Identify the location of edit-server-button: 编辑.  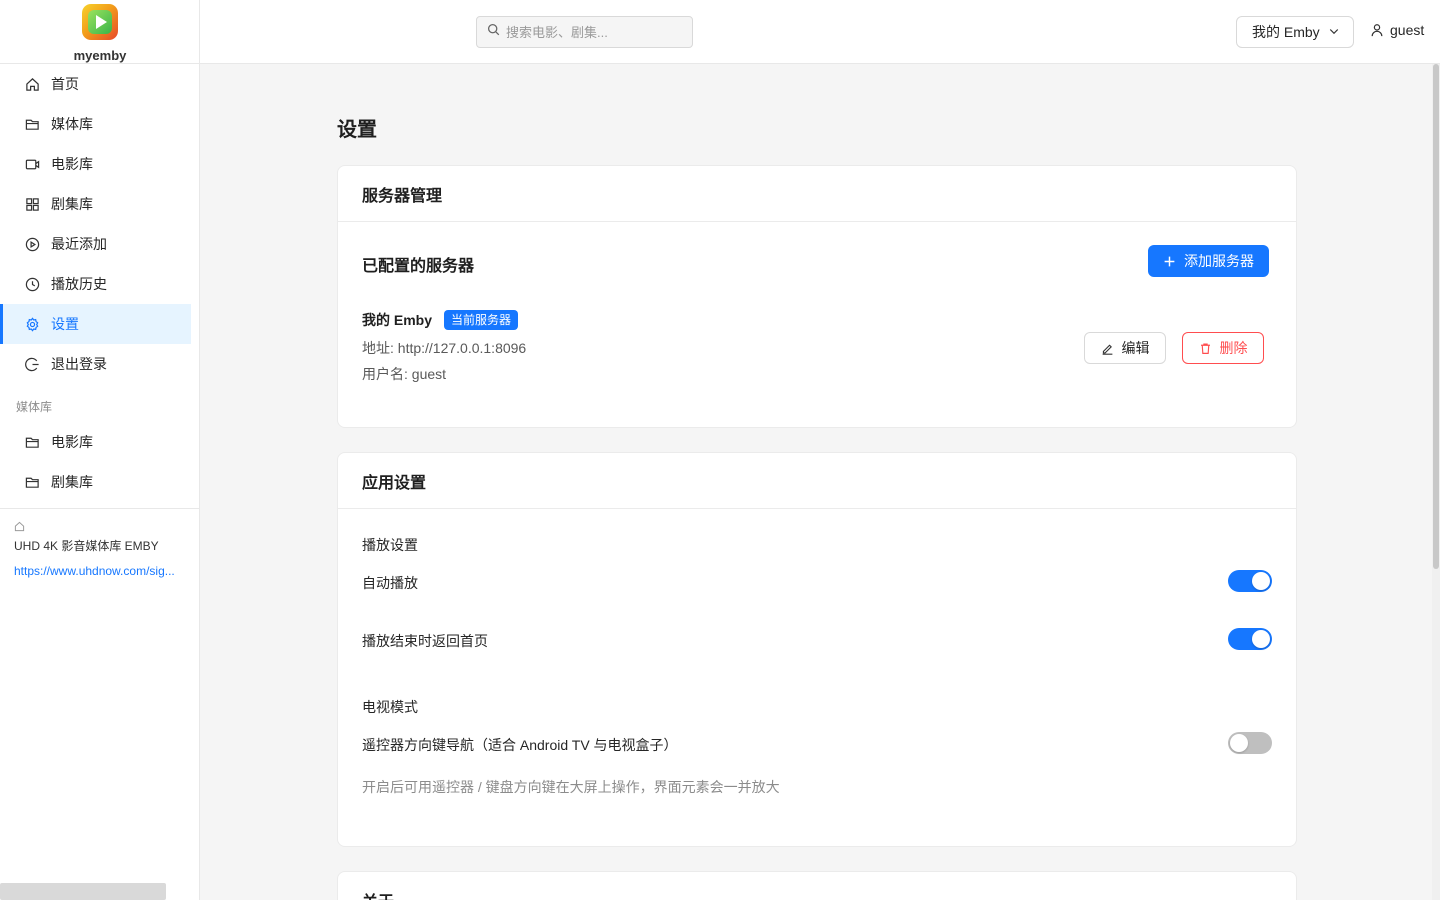
(1125, 348).